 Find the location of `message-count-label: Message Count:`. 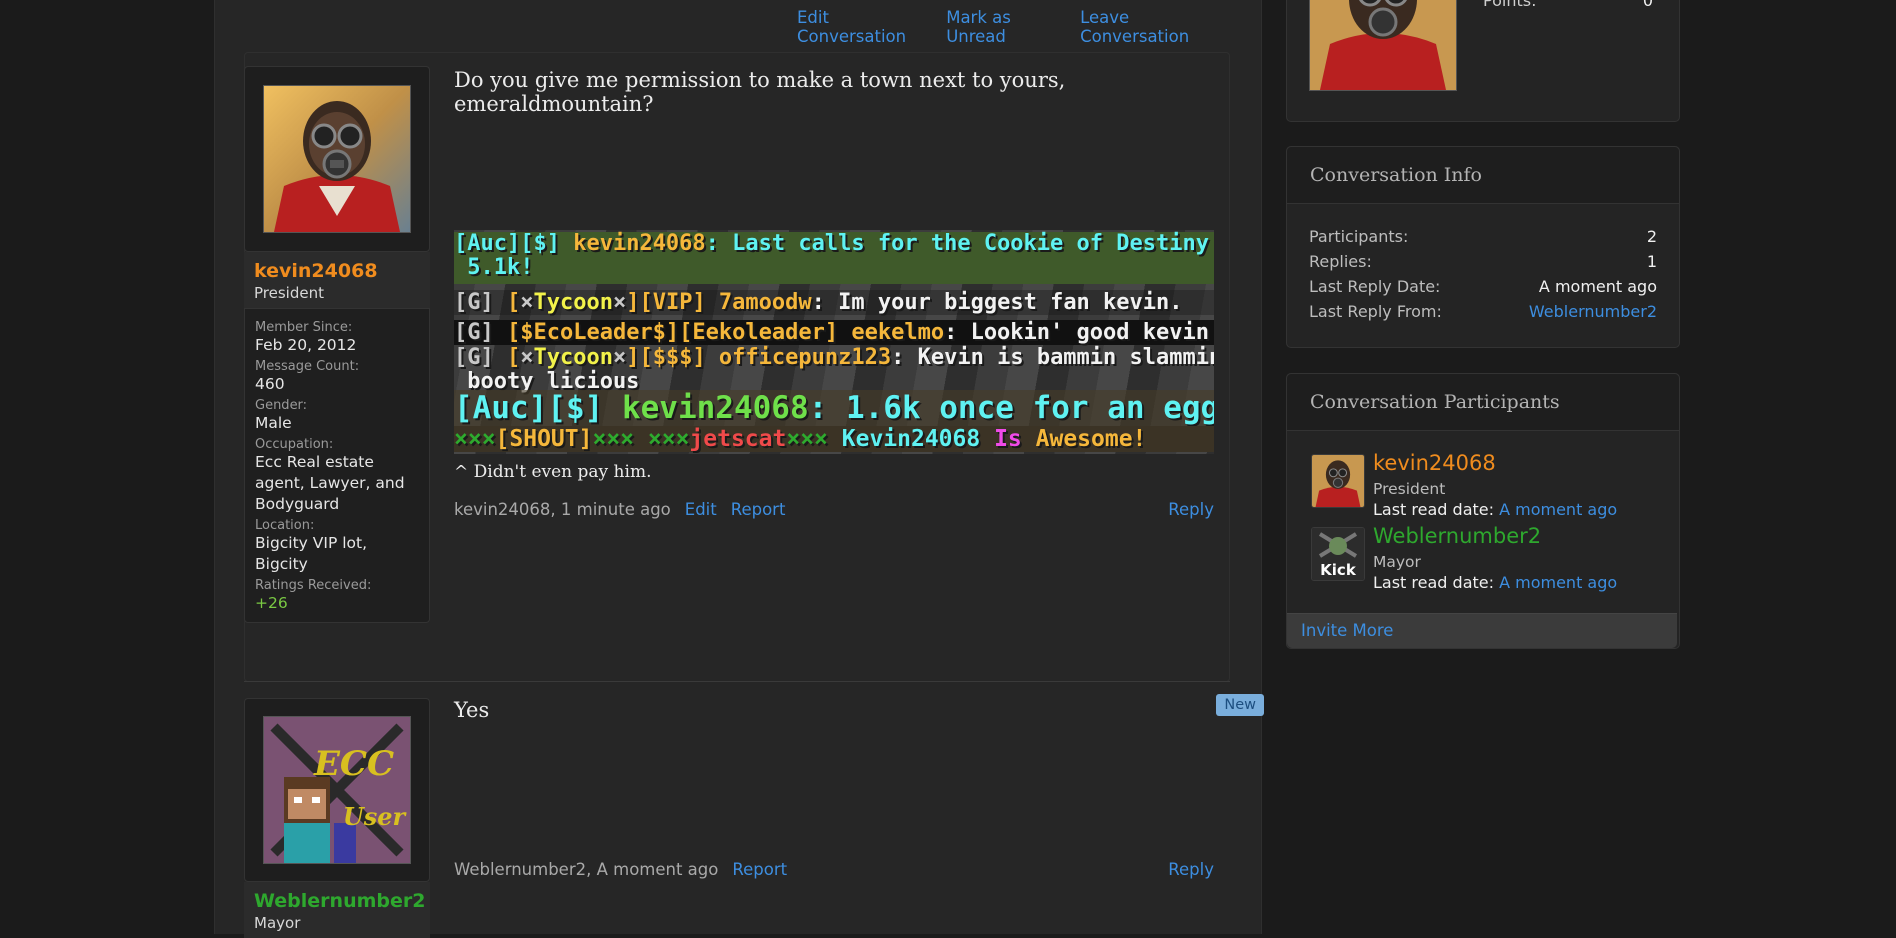

message-count-label: Message Count: is located at coordinates (307, 366).